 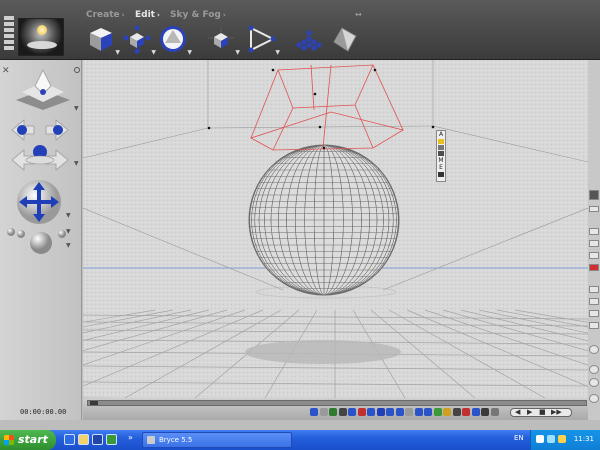 What do you see at coordinates (103, 40) in the screenshot?
I see `select-cube-icon: ▼` at bounding box center [103, 40].